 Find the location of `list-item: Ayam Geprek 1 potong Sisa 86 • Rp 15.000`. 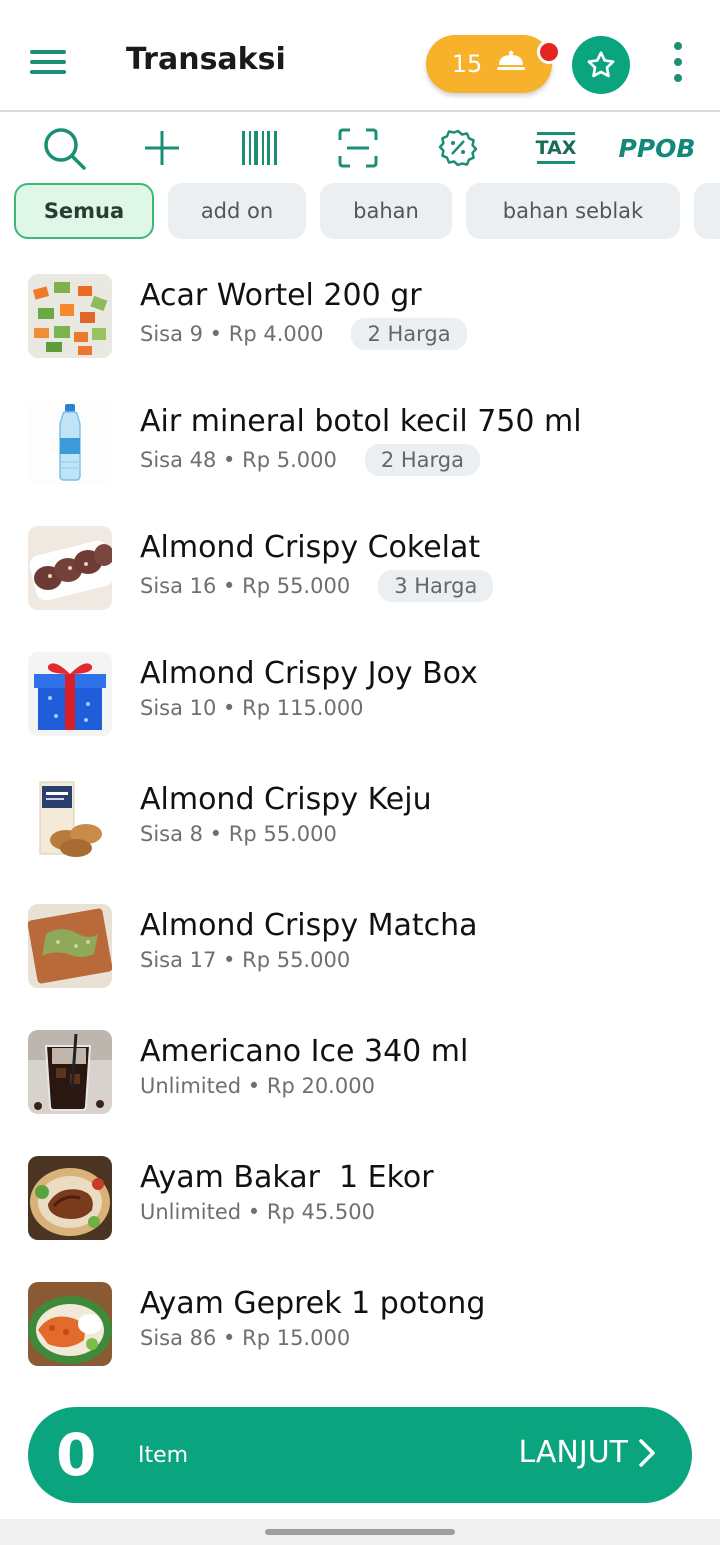

list-item: Ayam Geprek 1 potong Sisa 86 • Rp 15.000 is located at coordinates (360, 1325).